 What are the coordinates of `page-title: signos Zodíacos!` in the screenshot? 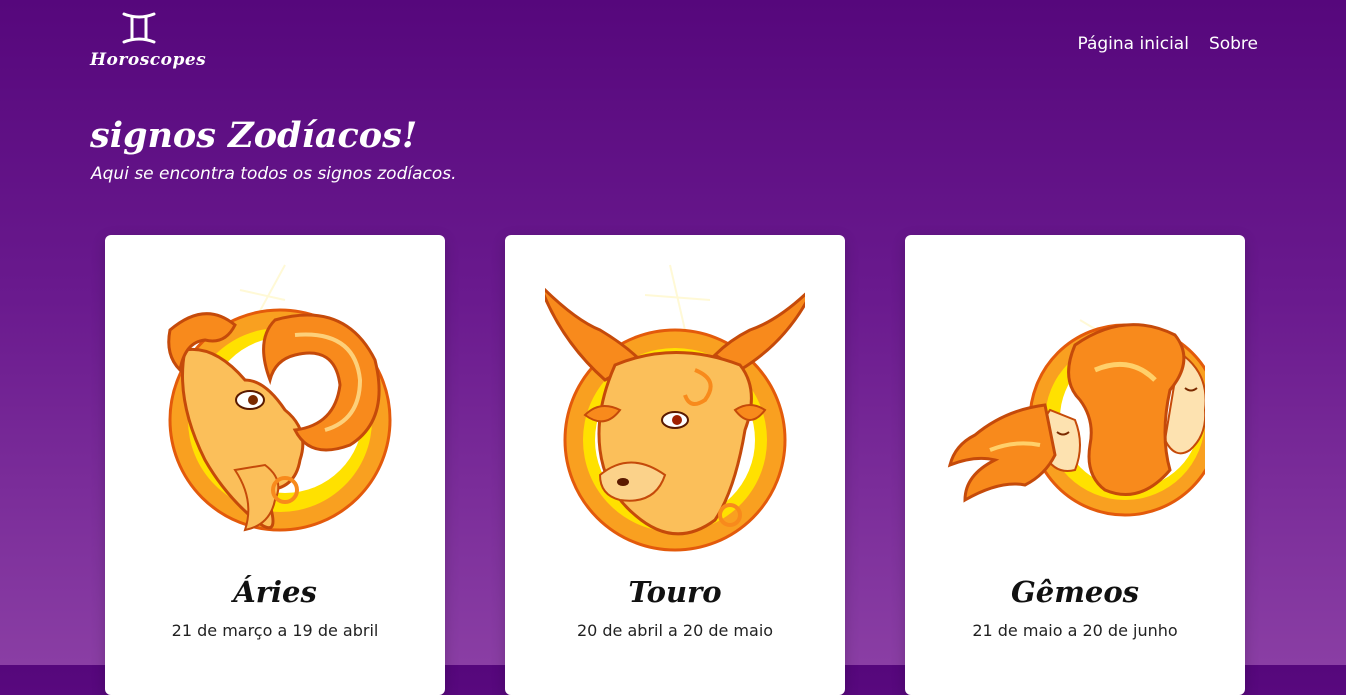 It's located at (254, 135).